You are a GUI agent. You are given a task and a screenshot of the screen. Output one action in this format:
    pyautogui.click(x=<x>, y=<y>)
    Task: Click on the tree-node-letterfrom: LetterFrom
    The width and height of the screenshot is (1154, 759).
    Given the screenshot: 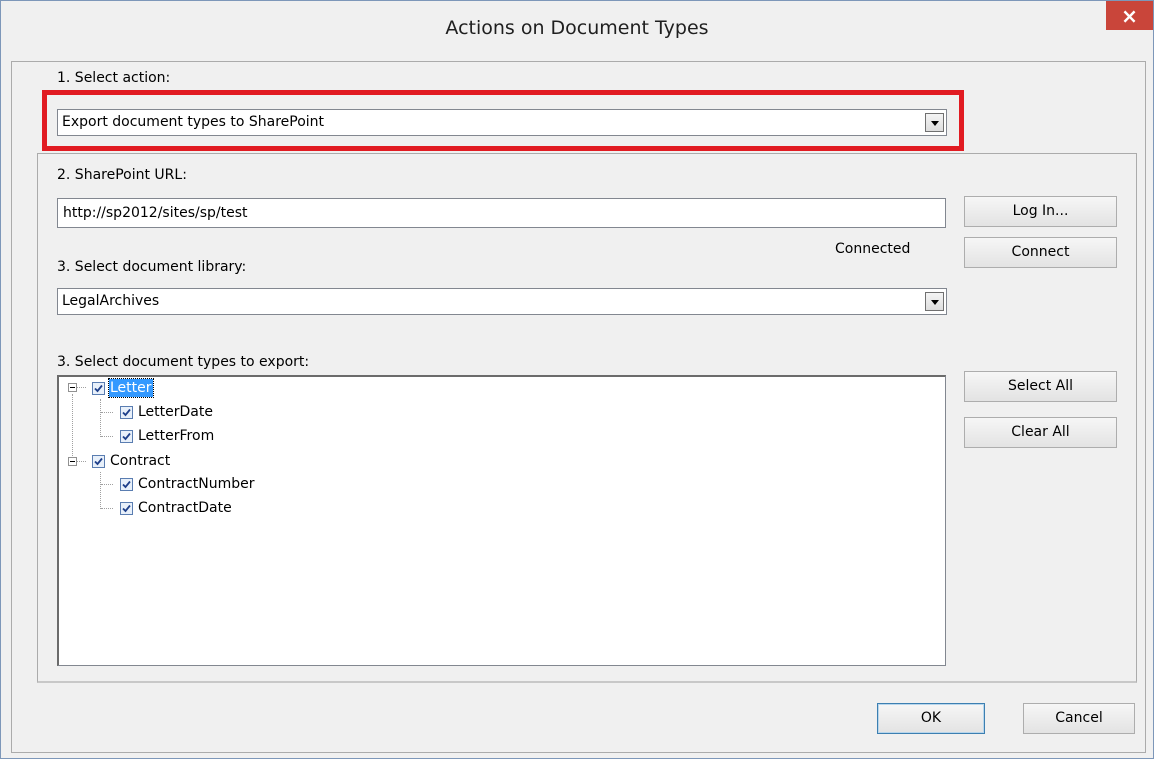 What is the action you would take?
    pyautogui.click(x=167, y=436)
    